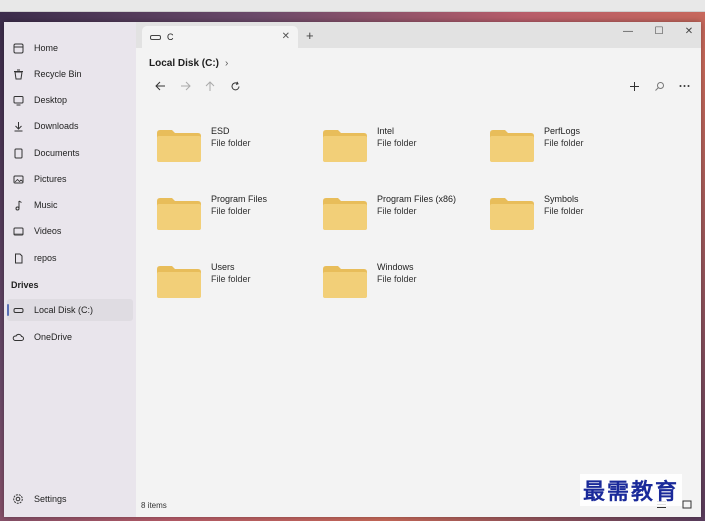 This screenshot has width=705, height=521. I want to click on more-icon, so click(684, 86).